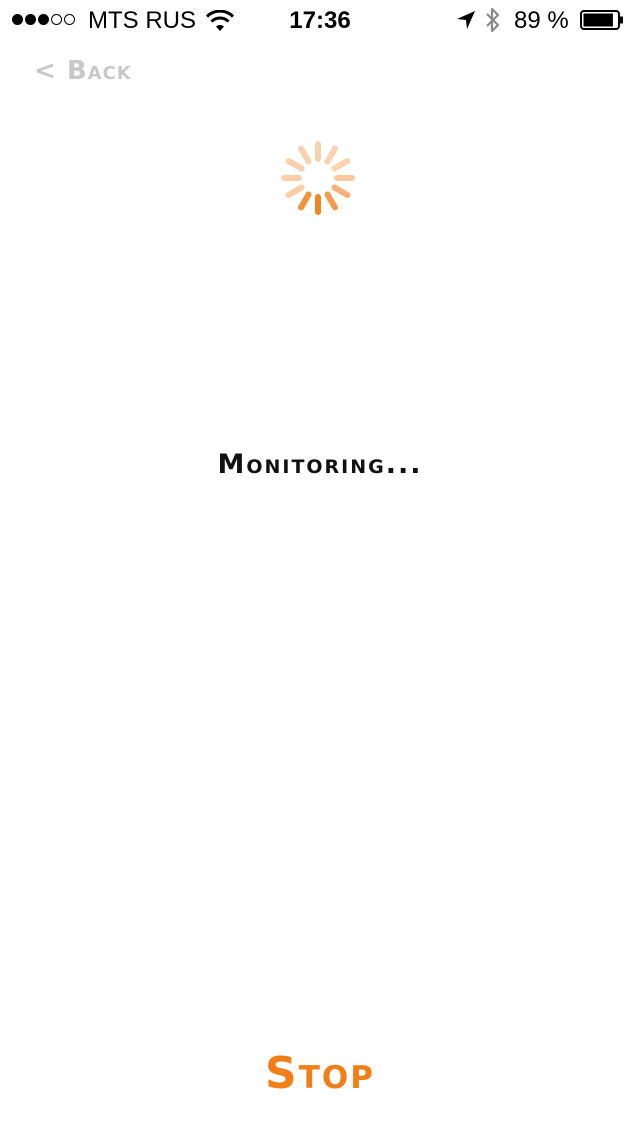 The height and width of the screenshot is (1136, 640). I want to click on battery-percentage: 89 %, so click(541, 20).